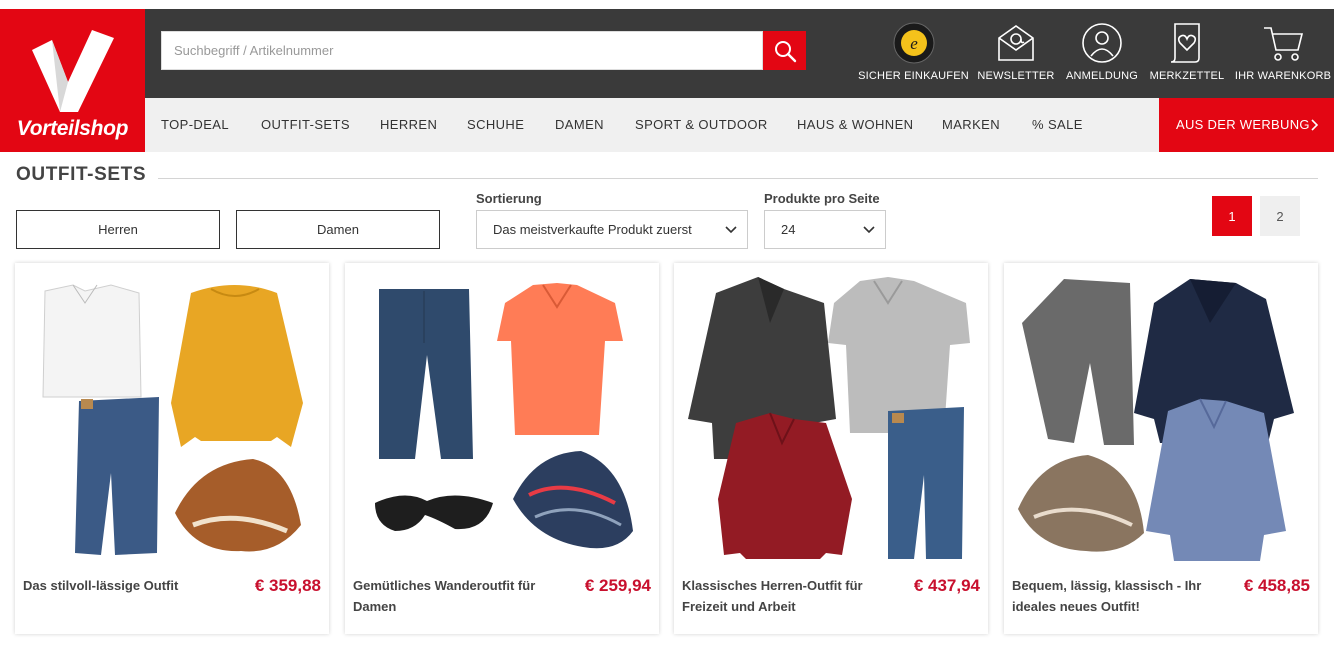 This screenshot has height=649, width=1334. I want to click on search-input, so click(462, 50).